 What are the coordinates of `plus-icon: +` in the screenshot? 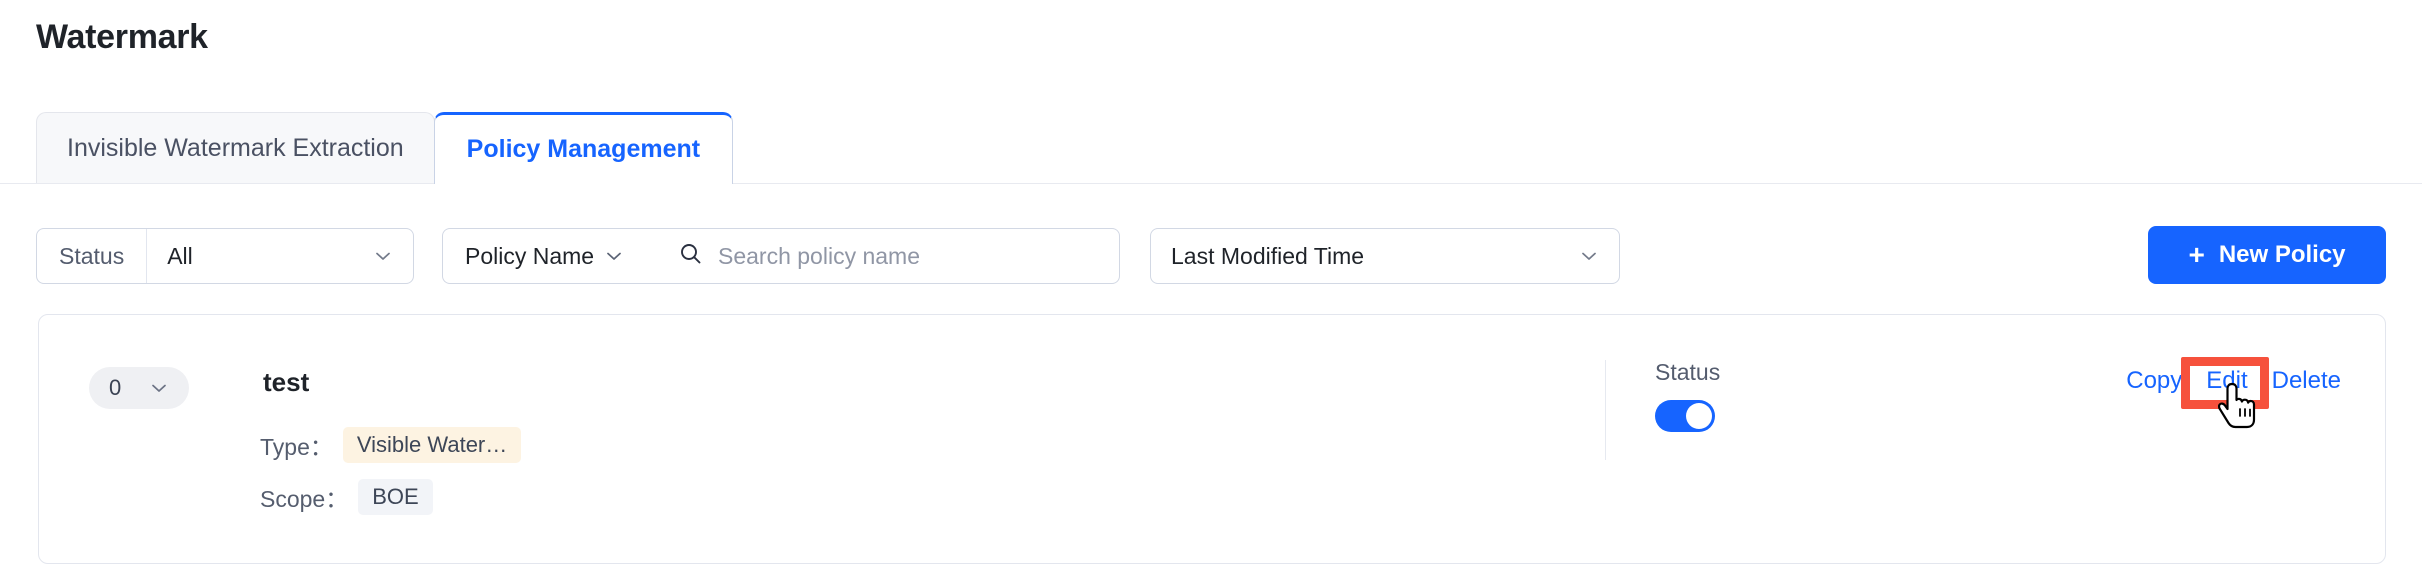 It's located at (2196, 254).